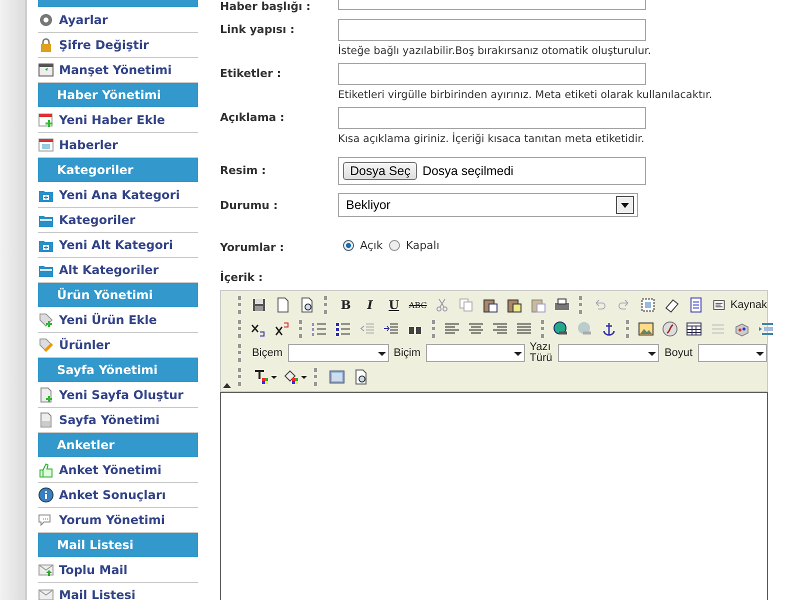  I want to click on field-hint: İsteğe bağlı yazılabilir.Boş bırakırsanız otomatik oluşturulur., so click(495, 51).